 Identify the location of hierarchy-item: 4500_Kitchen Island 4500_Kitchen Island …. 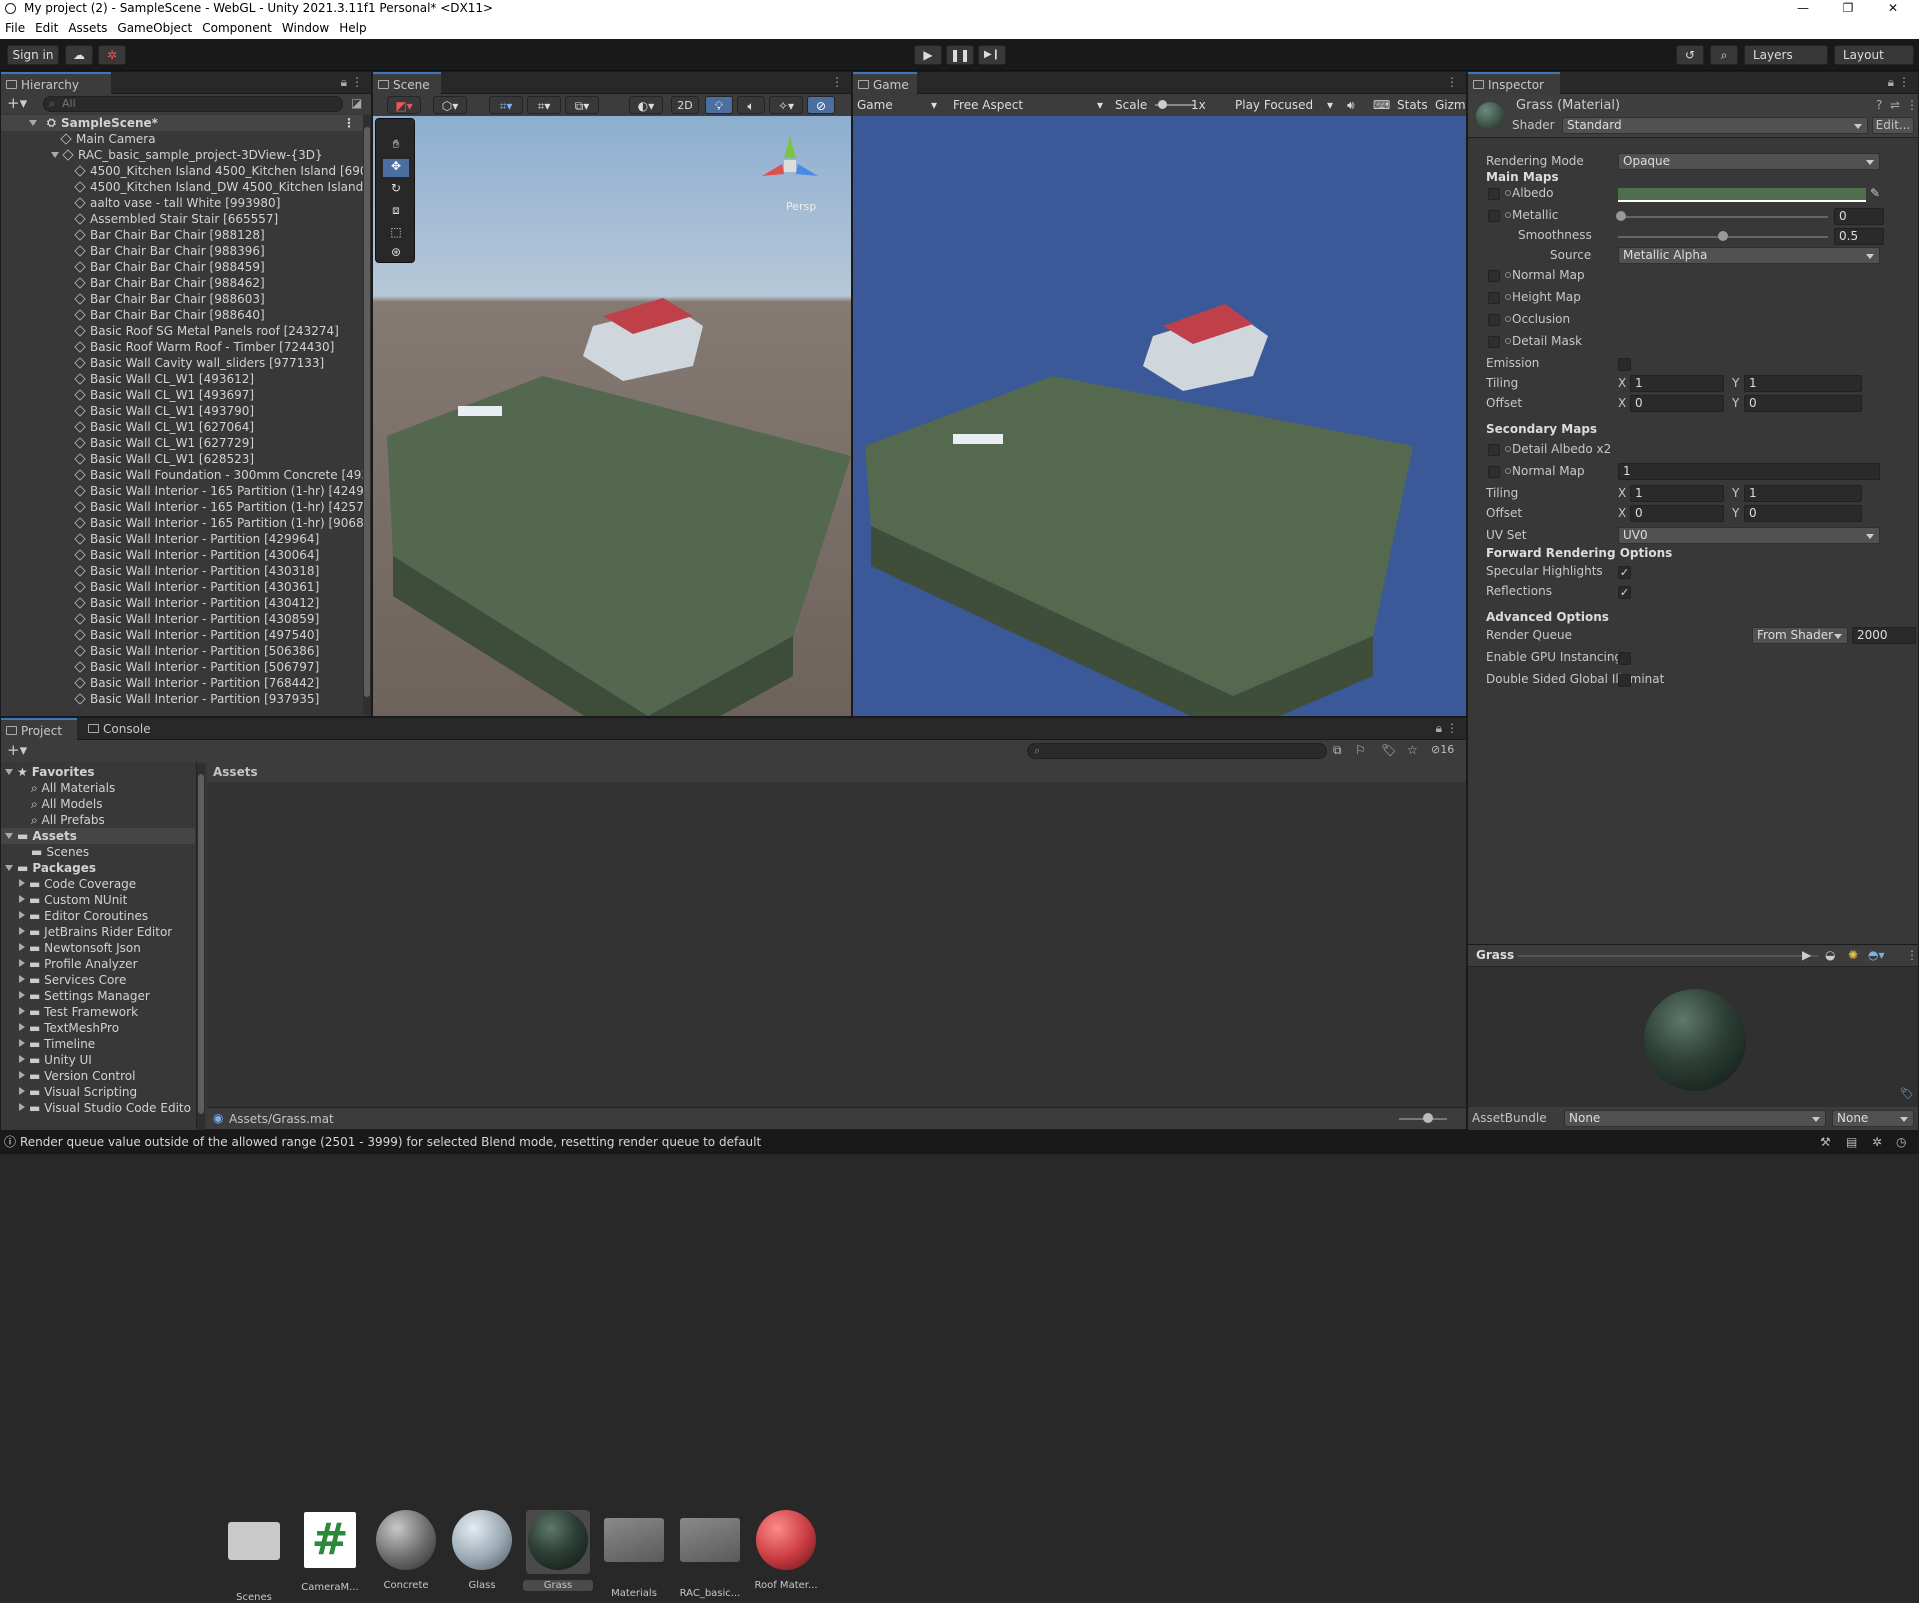
(182, 171).